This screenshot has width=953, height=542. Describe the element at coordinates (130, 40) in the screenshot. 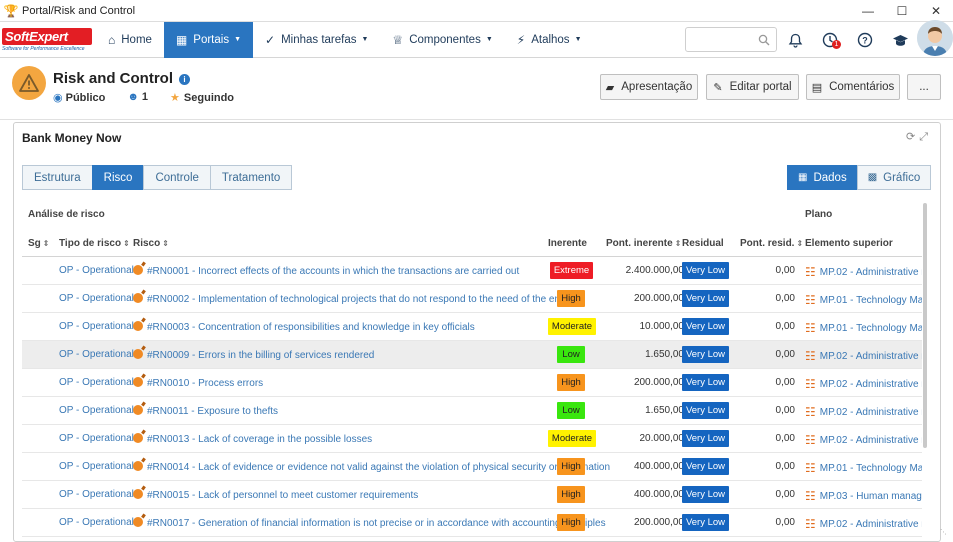

I see `nav-home: ⌂ Home` at that location.